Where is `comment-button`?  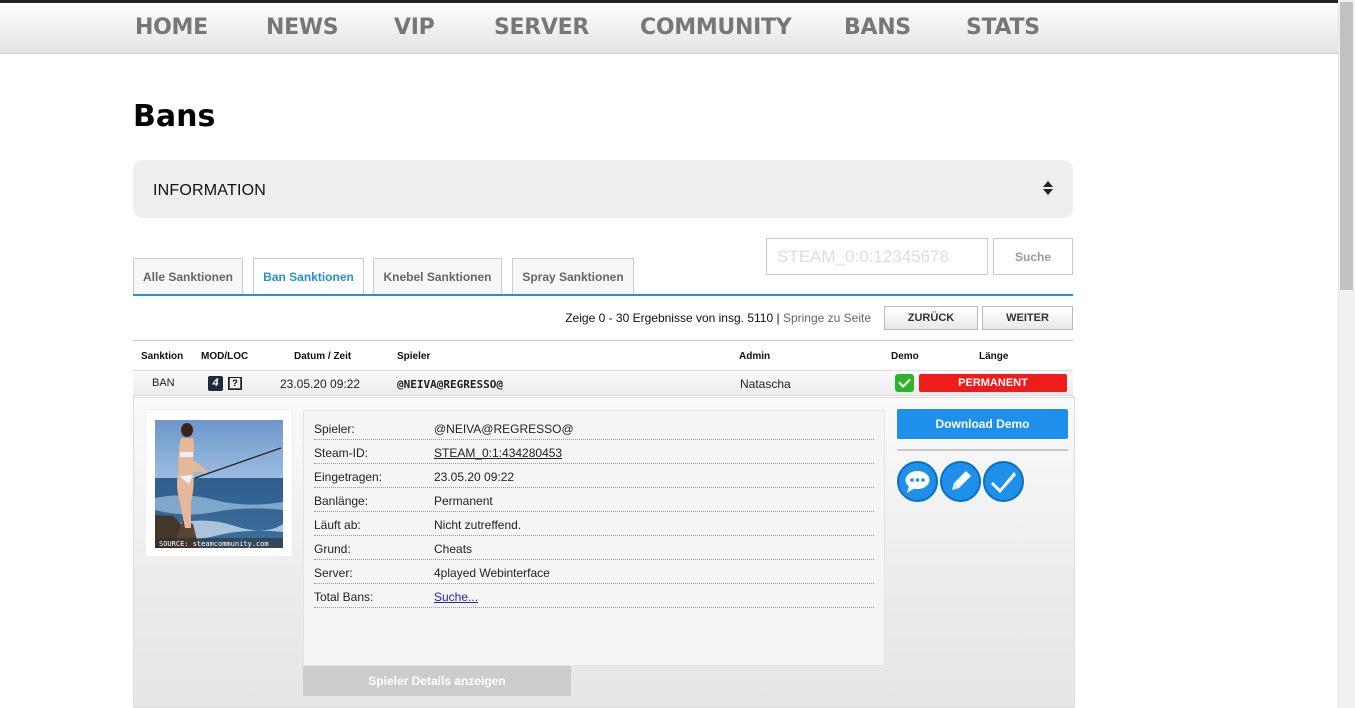
comment-button is located at coordinates (917, 481).